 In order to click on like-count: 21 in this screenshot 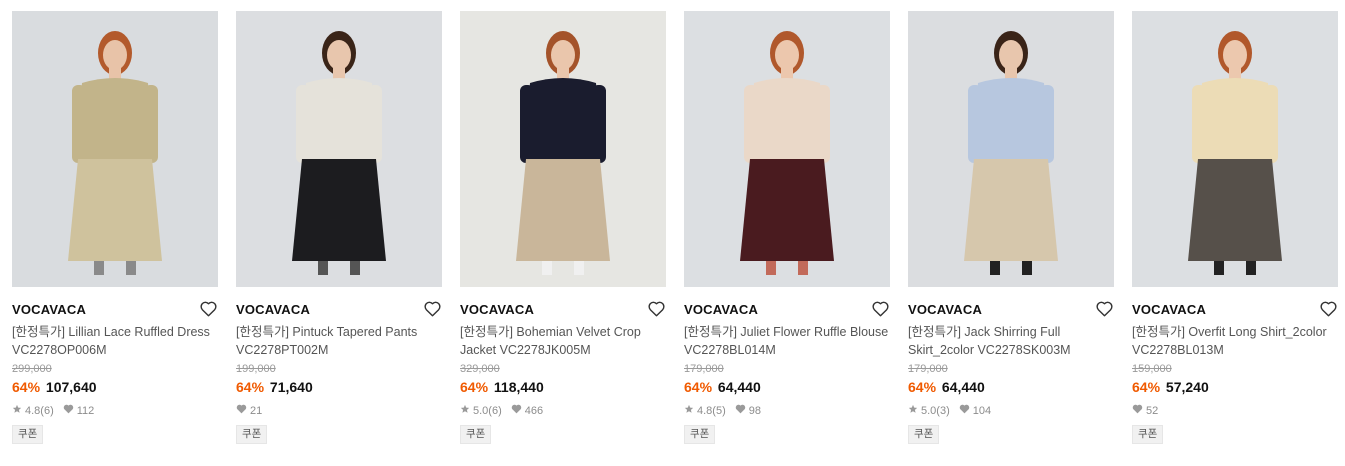, I will do `click(256, 411)`.